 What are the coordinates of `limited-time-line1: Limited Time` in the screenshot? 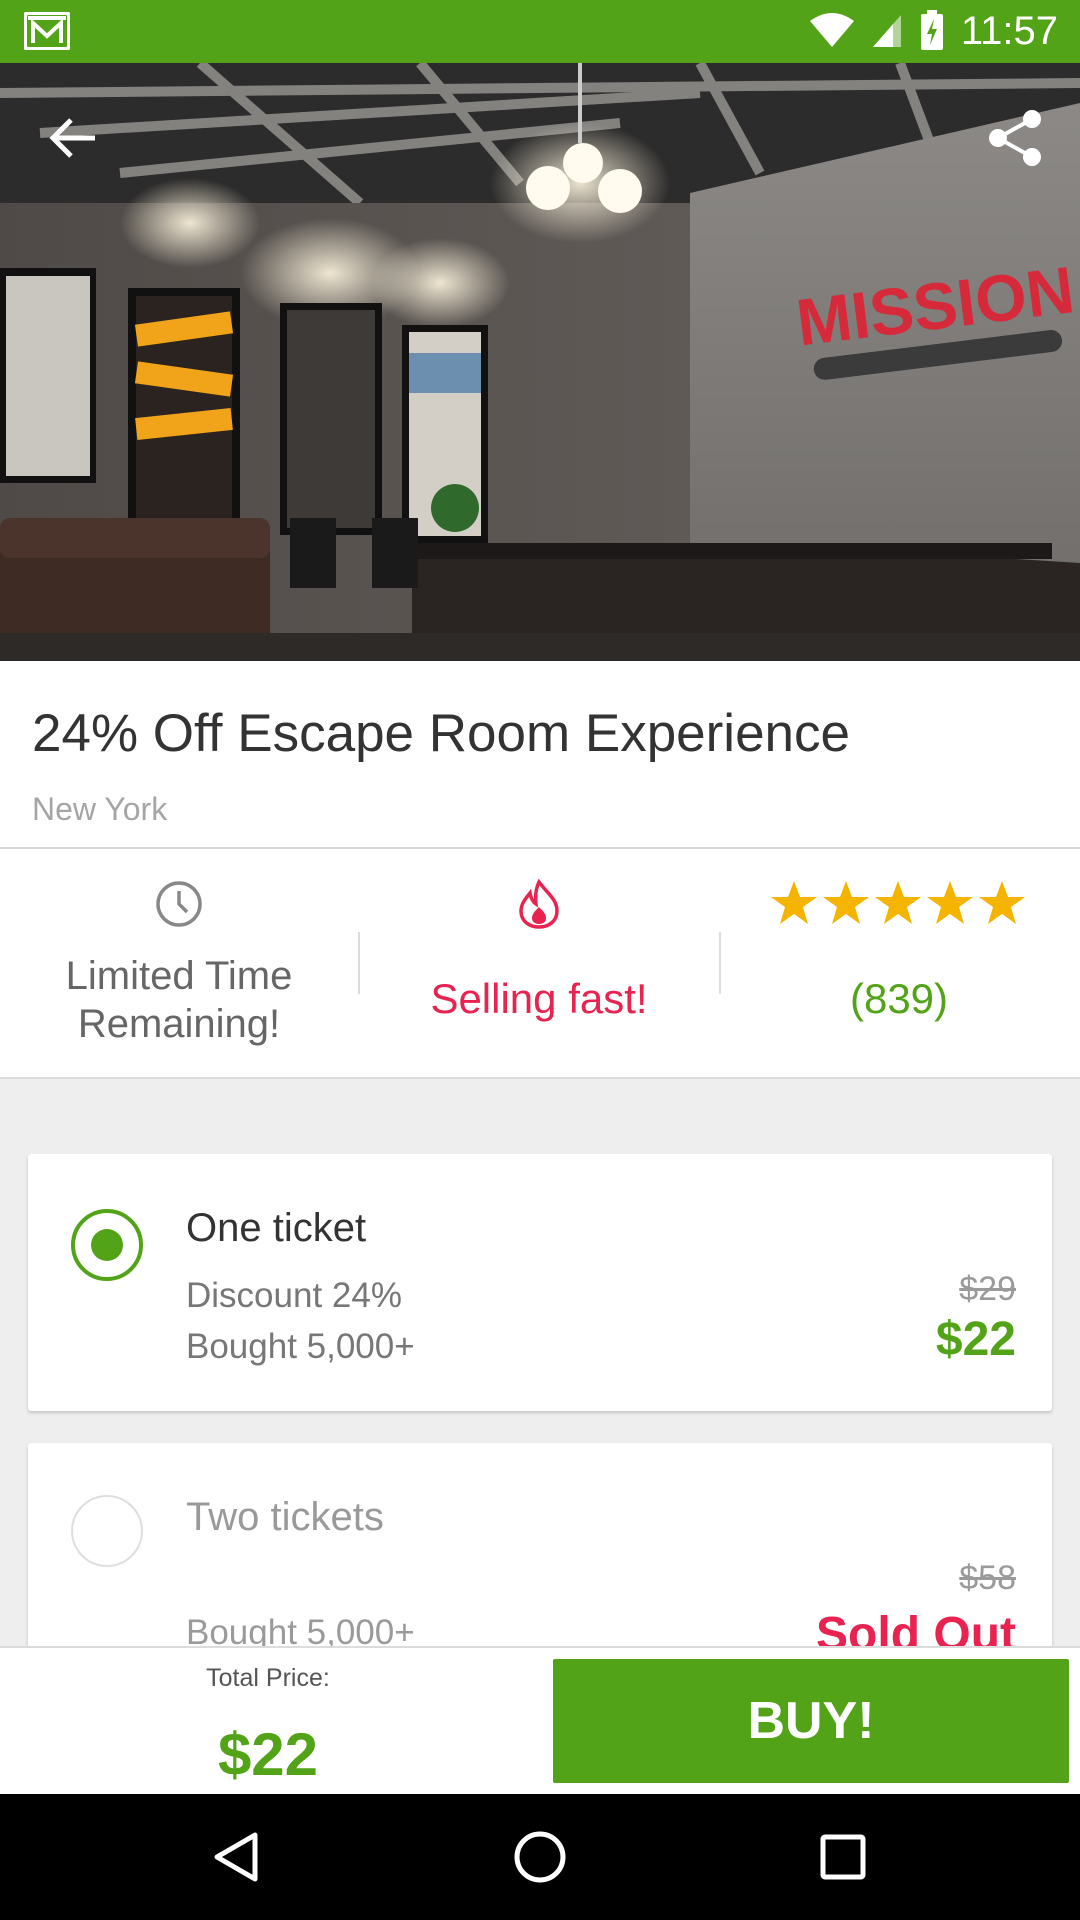 It's located at (179, 976).